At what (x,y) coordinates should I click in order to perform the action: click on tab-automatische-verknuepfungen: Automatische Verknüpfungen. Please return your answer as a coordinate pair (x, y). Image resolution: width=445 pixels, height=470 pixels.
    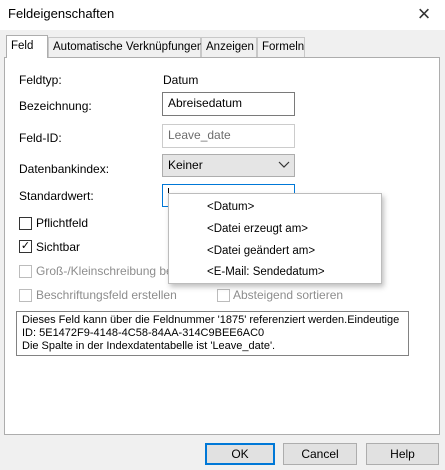
    Looking at the image, I should click on (125, 47).